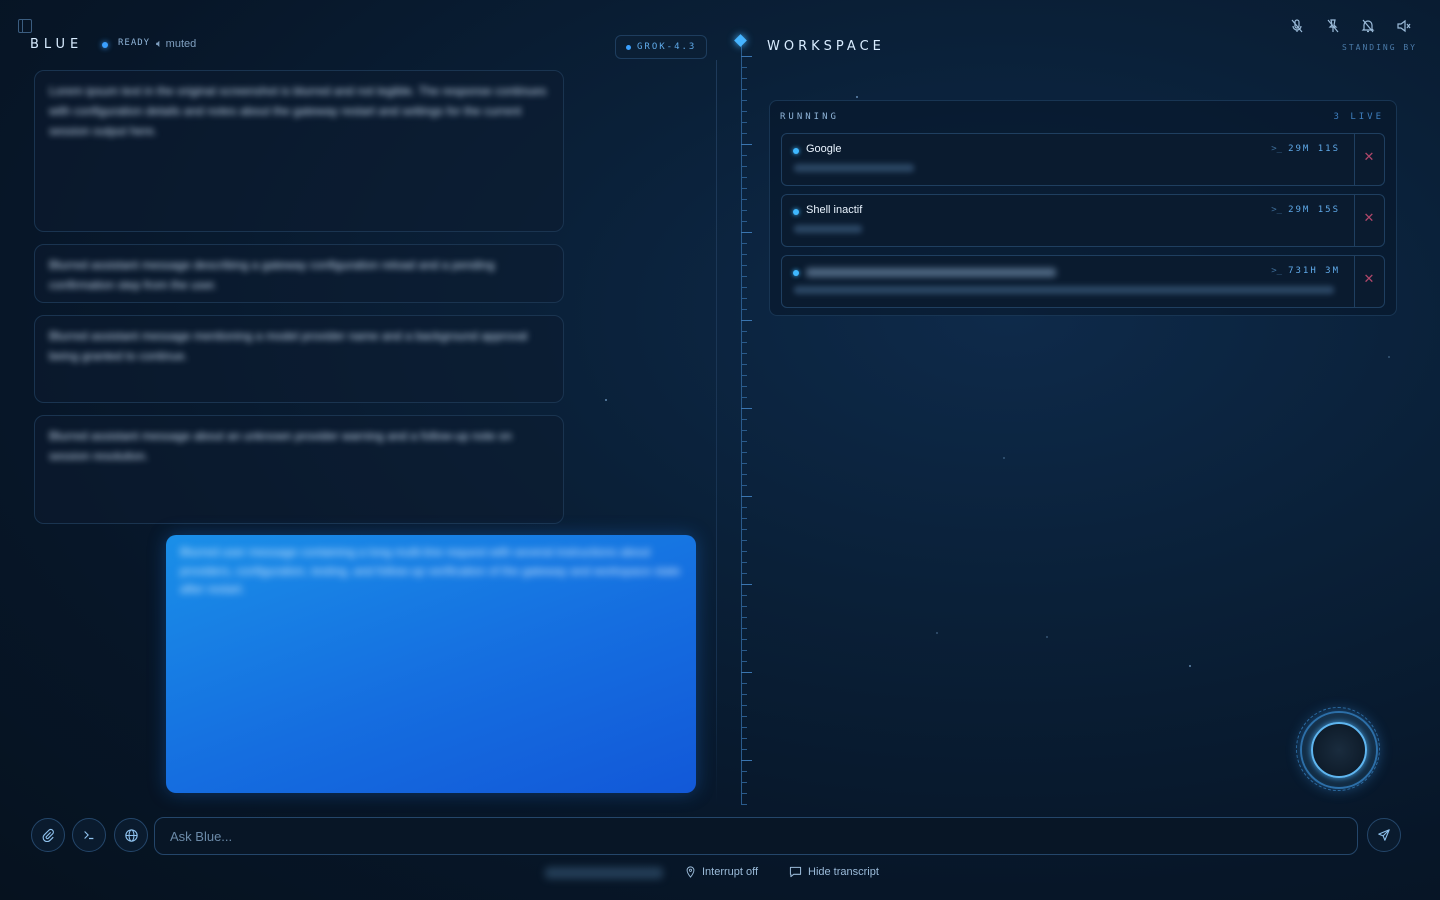 The image size is (1440, 900). I want to click on mic-off-icon, so click(1297, 26).